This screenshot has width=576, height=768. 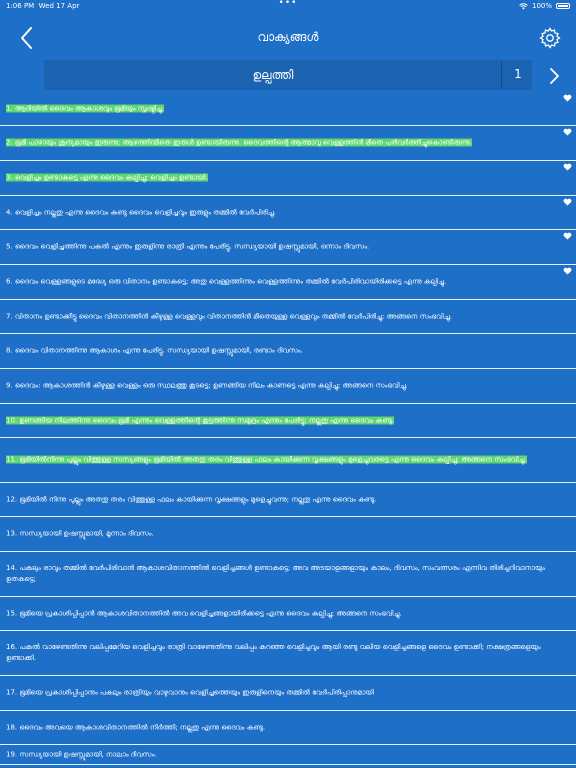 I want to click on chevron-right-icon, so click(x=554, y=76).